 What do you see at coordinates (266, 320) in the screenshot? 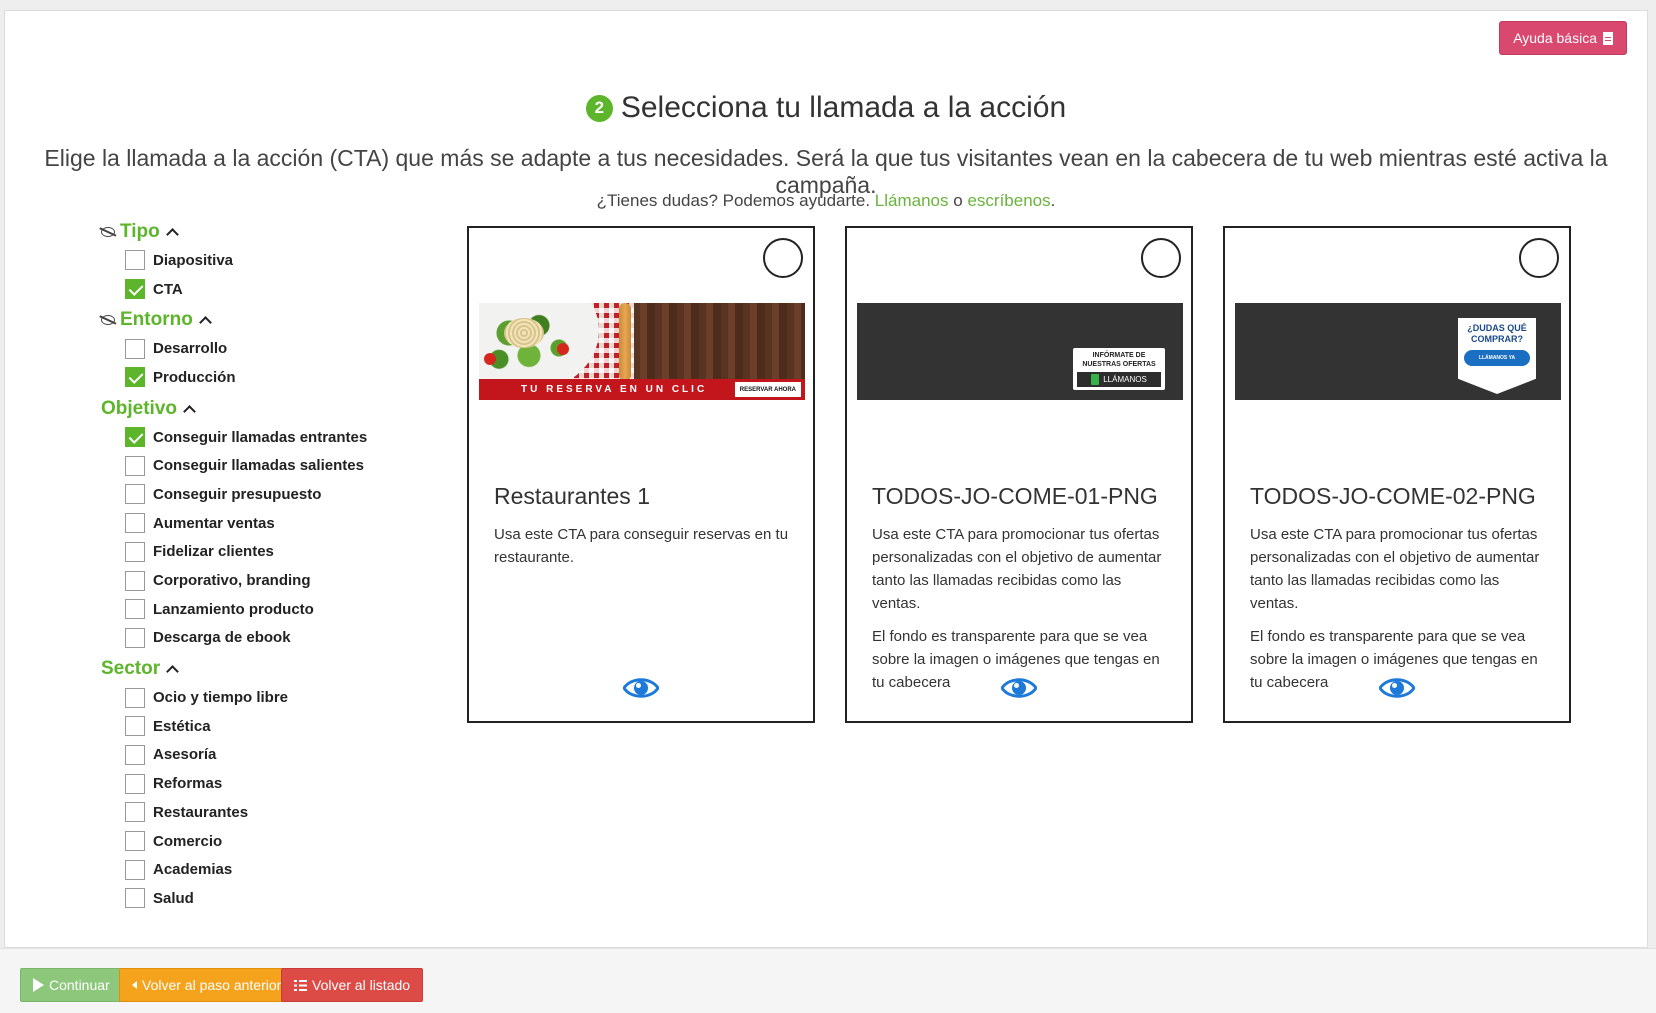
I see `filter-group-entorno: Entorno` at bounding box center [266, 320].